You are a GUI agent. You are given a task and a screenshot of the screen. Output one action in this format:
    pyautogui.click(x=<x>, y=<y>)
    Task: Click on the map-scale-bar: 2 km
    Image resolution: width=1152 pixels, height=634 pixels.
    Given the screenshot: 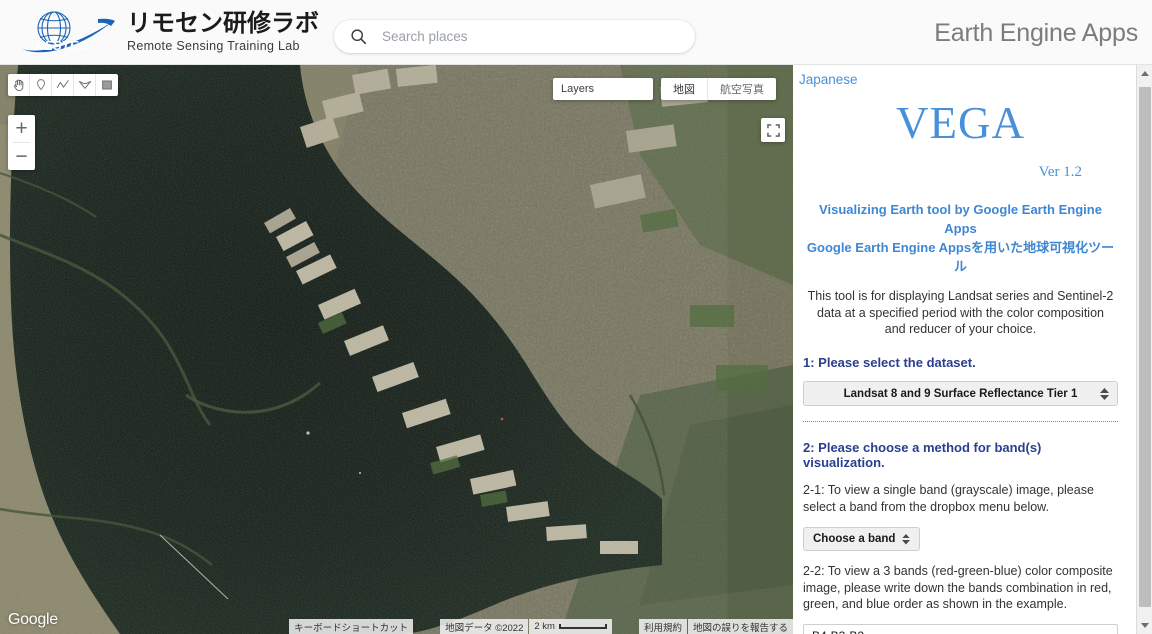 What is the action you would take?
    pyautogui.click(x=570, y=626)
    